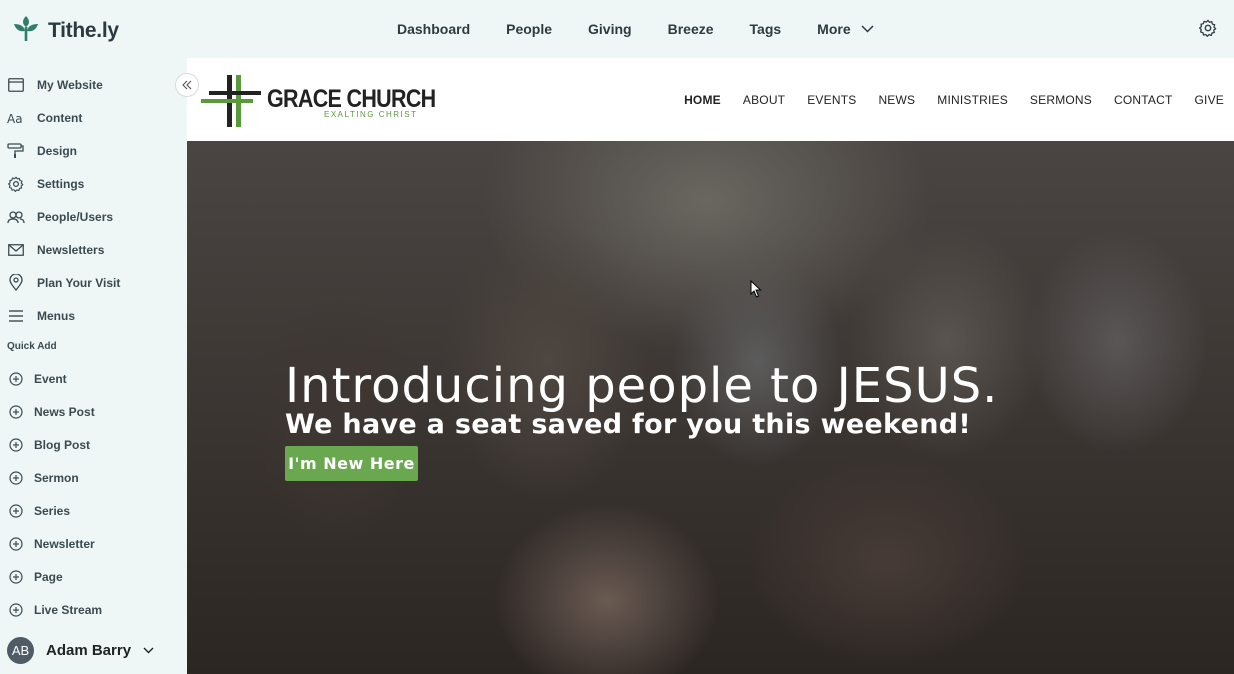  Describe the element at coordinates (691, 29) in the screenshot. I see `nav-breeze: Breeze` at that location.